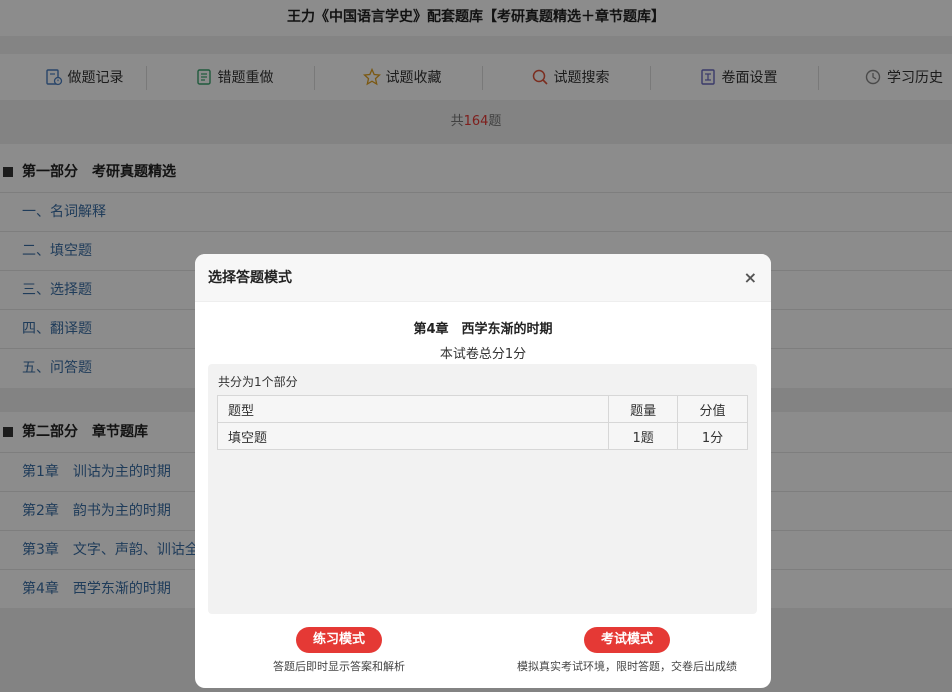  What do you see at coordinates (339, 640) in the screenshot?
I see `practice-mode-button: 练习模式` at bounding box center [339, 640].